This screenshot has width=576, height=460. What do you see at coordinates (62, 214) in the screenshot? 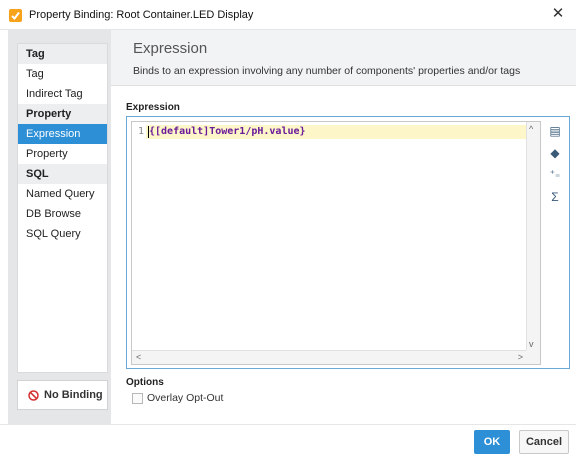
I see `sidebar-item-db-browse: DB Browse` at bounding box center [62, 214].